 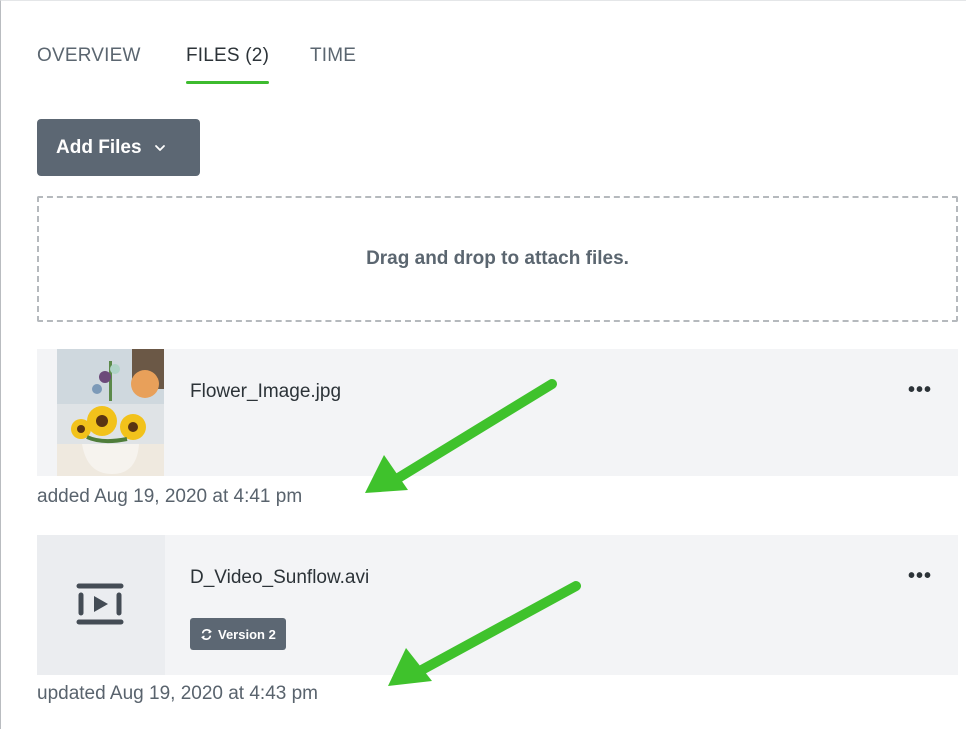 I want to click on file-timestamp: added Aug 19, 2020 at 4:41 pm, so click(x=170, y=496).